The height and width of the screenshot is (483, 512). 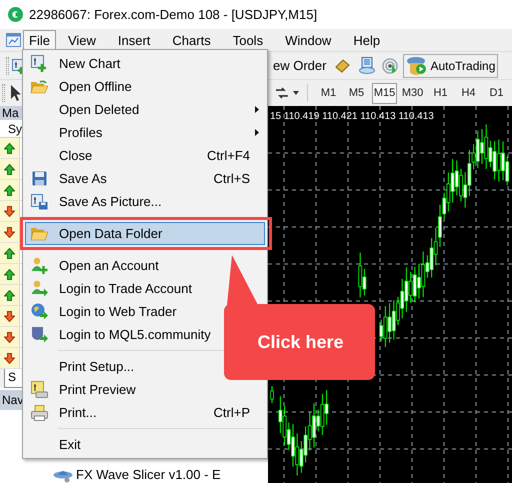 What do you see at coordinates (145, 86) in the screenshot?
I see `menu-item: Open Offline` at bounding box center [145, 86].